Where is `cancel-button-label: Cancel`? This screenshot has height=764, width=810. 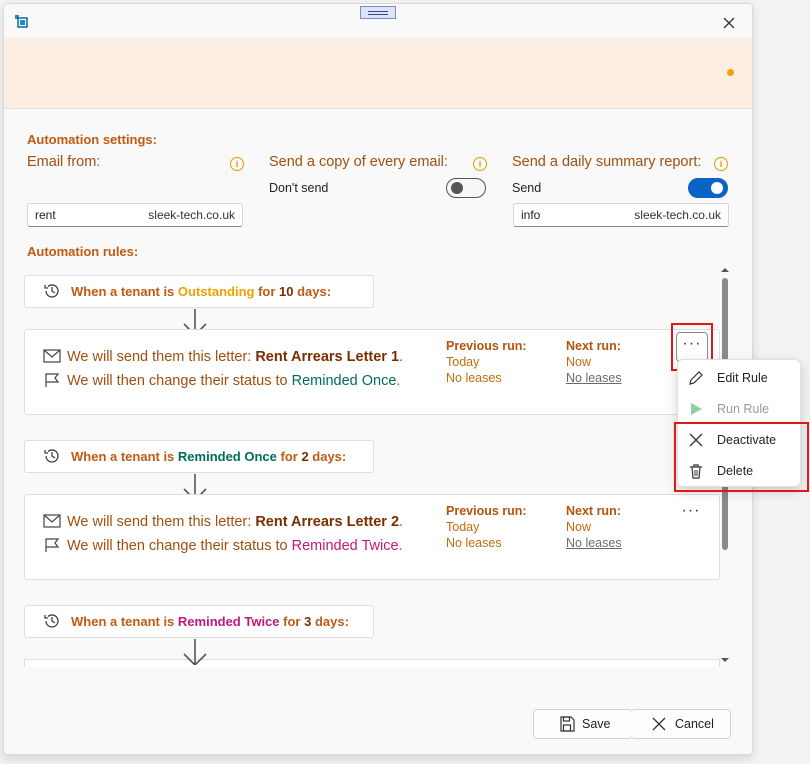
cancel-button-label: Cancel is located at coordinates (694, 724).